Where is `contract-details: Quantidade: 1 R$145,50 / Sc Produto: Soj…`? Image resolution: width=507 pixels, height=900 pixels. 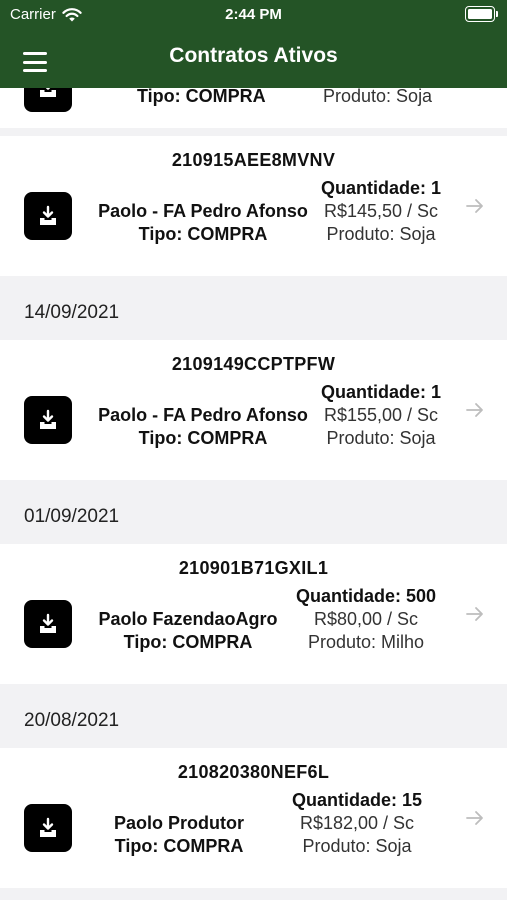
contract-details: Quantidade: 1 R$145,50 / Sc Produto: Soj… is located at coordinates (381, 211).